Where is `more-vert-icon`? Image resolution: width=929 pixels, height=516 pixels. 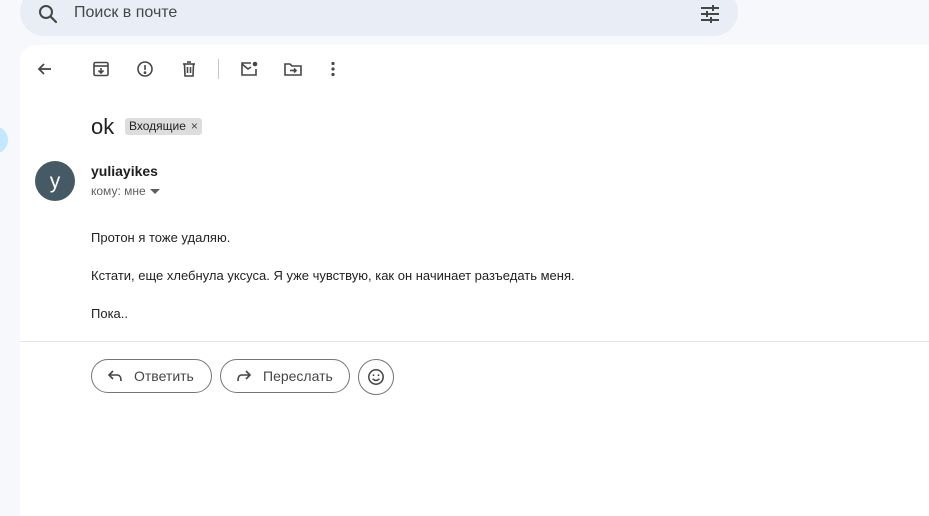
more-vert-icon is located at coordinates (333, 69).